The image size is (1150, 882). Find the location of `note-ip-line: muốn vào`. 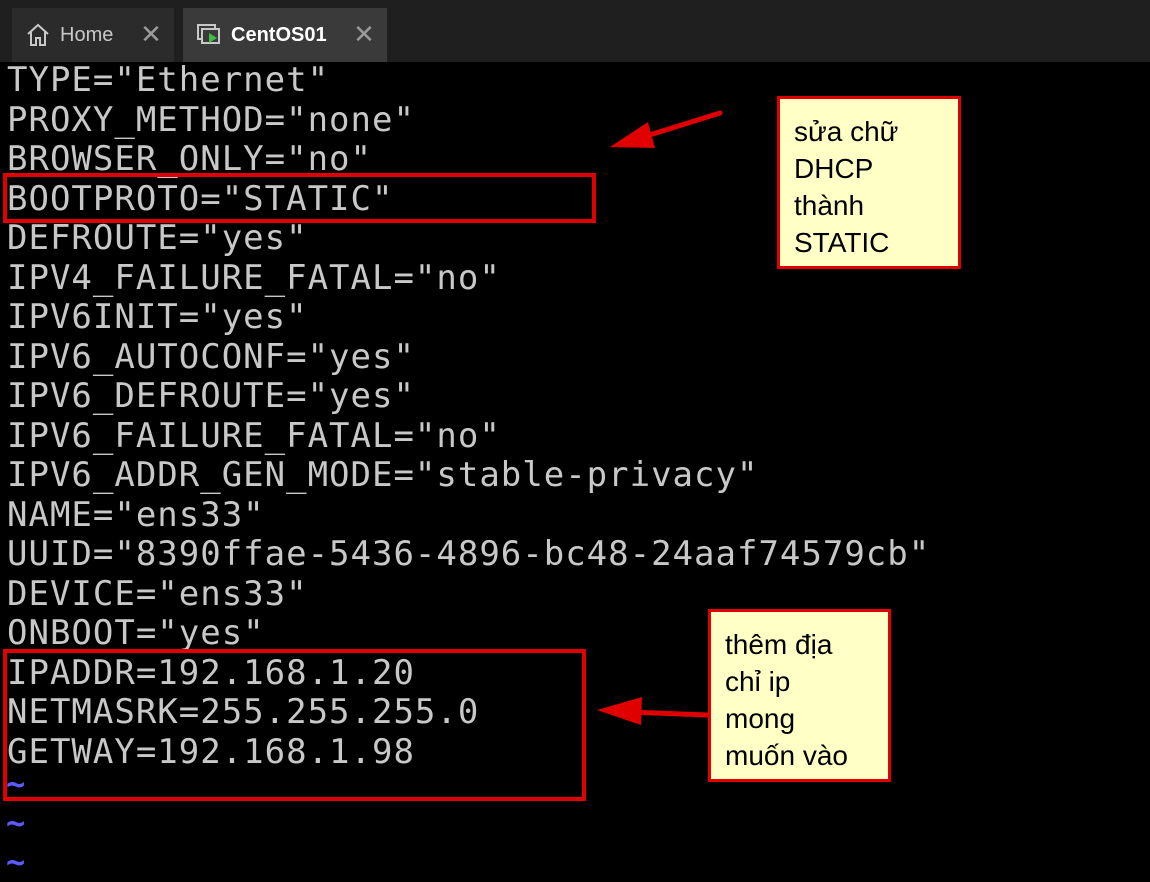

note-ip-line: muốn vào is located at coordinates (786, 755).